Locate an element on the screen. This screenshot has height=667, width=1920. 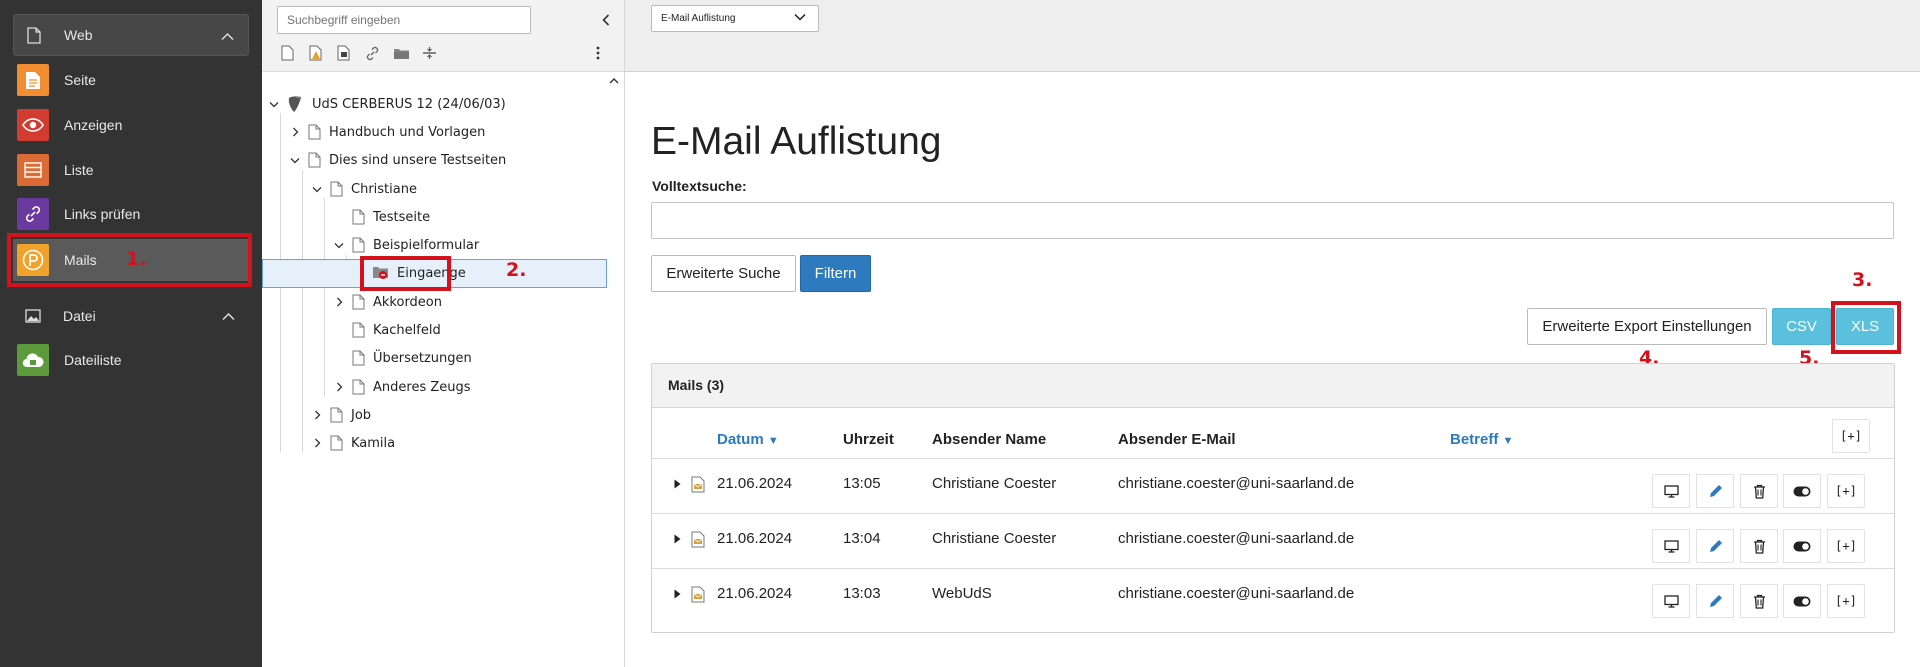
tree-node: Job is located at coordinates (341, 415).